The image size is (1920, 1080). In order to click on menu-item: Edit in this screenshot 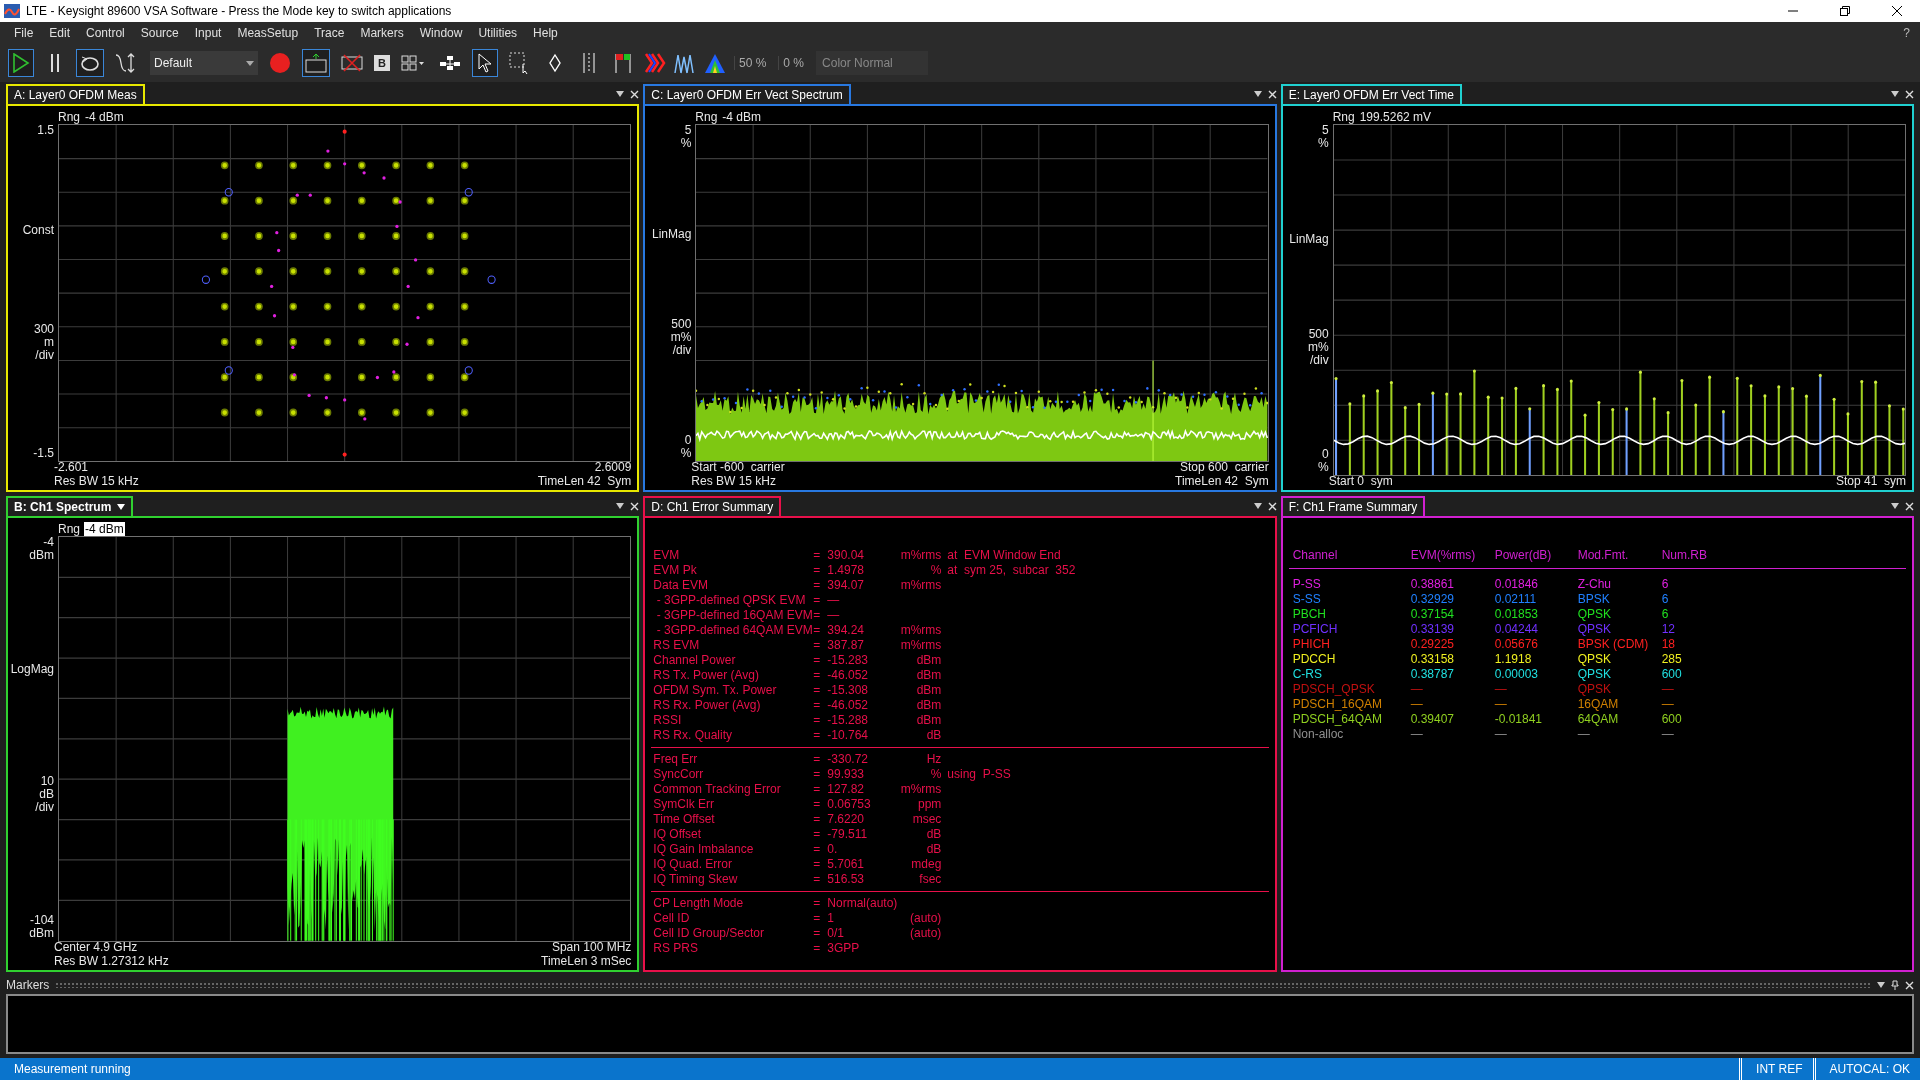, I will do `click(60, 33)`.